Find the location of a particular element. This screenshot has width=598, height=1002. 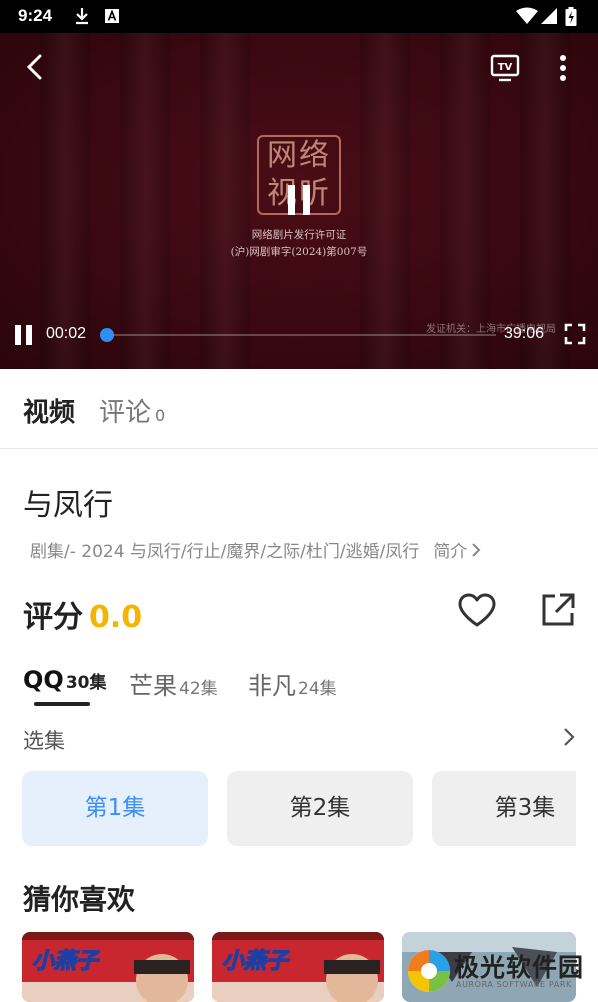

source-name: QQ is located at coordinates (43, 680).